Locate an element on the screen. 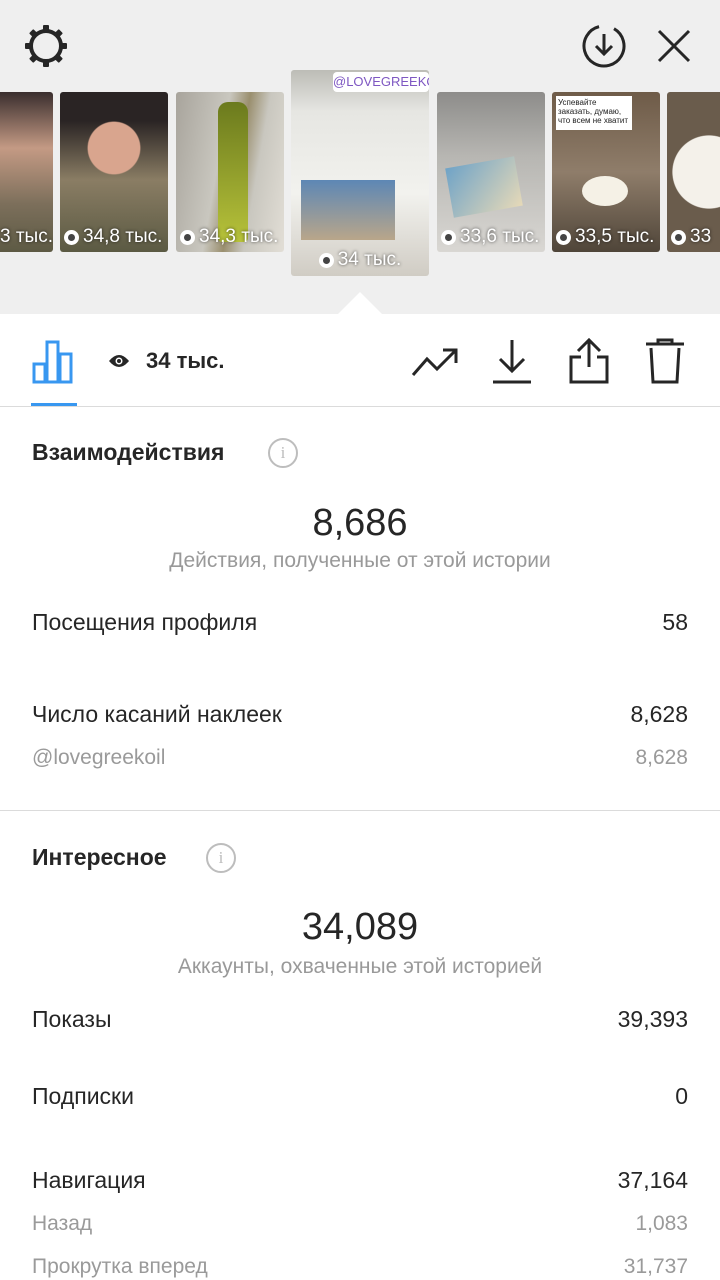 Image resolution: width=720 pixels, height=1280 pixels. sticker-detail-row: @lovegreekoil 8,628 is located at coordinates (360, 758).